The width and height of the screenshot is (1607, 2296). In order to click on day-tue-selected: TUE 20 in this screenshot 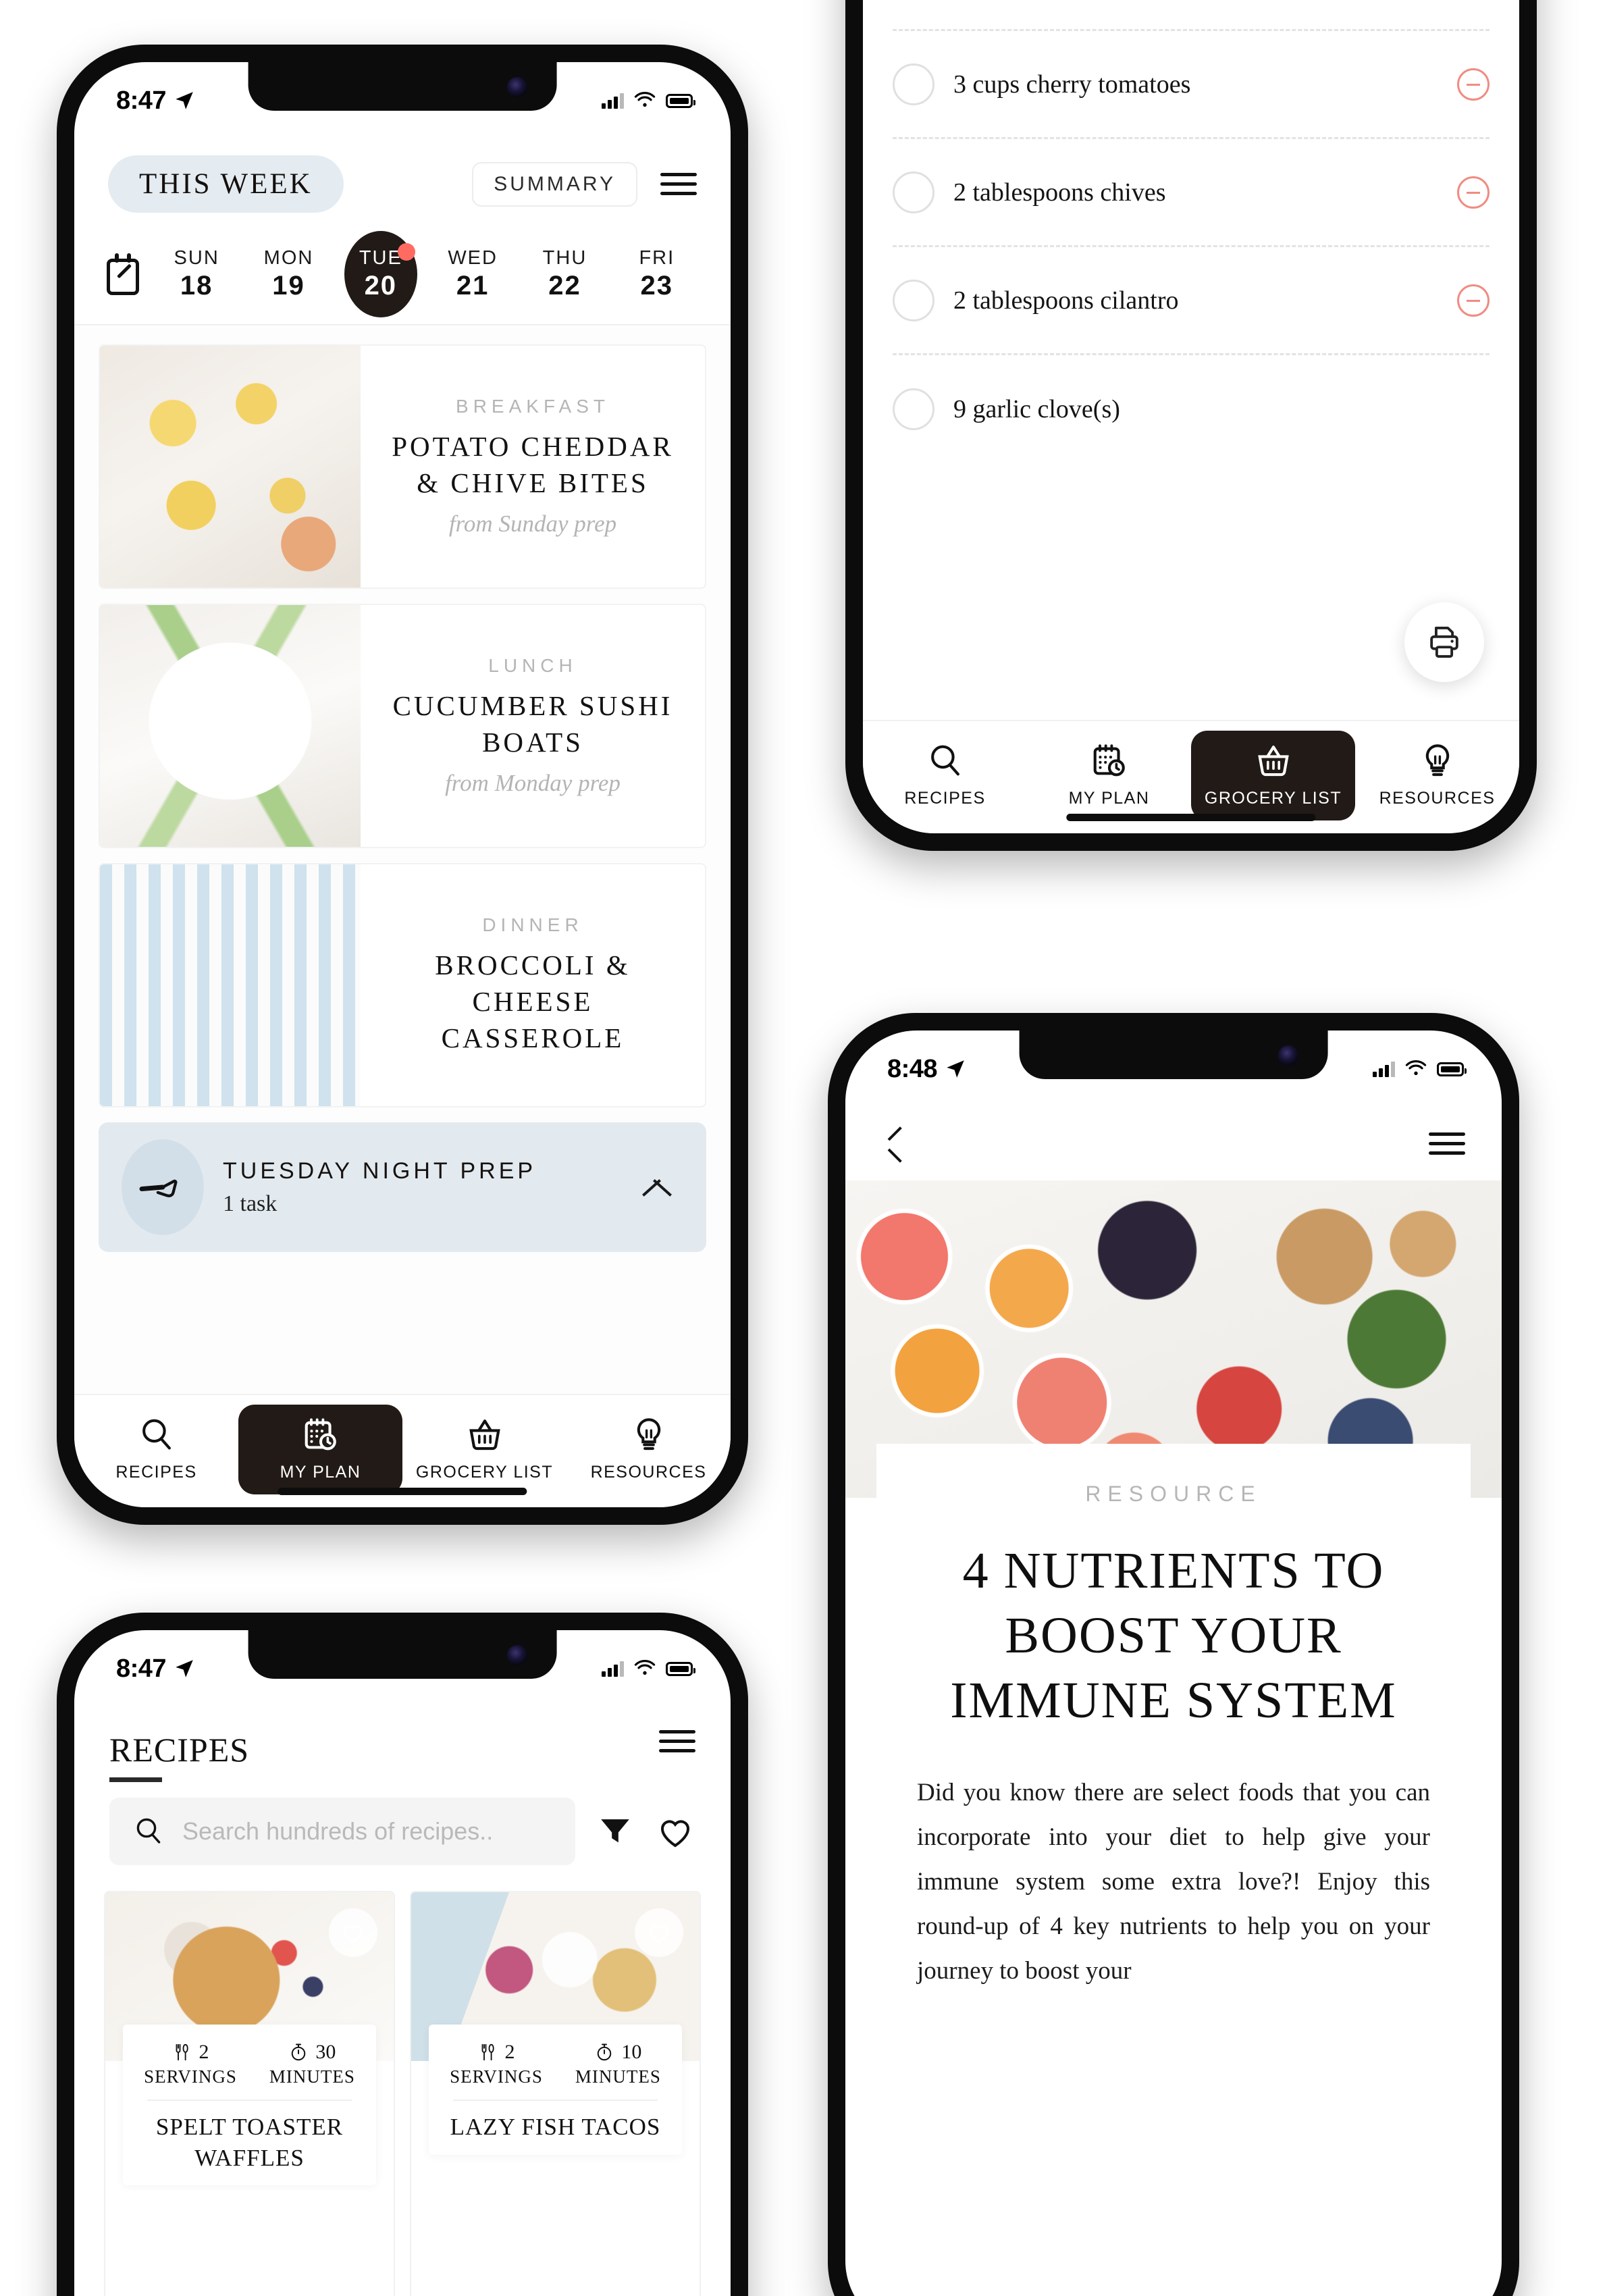, I will do `click(381, 274)`.